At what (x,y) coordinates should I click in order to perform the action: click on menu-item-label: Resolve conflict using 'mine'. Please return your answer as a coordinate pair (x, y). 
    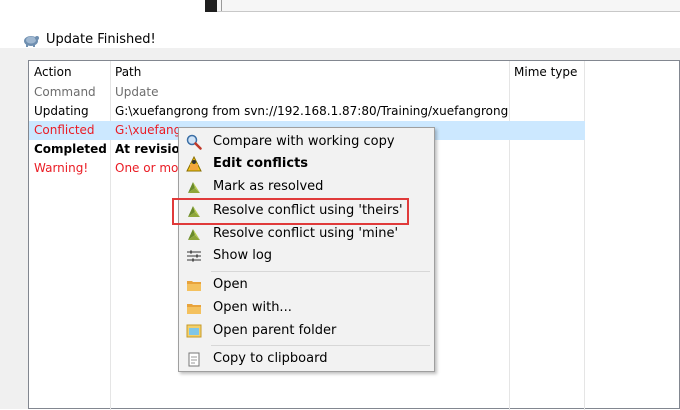
    Looking at the image, I should click on (306, 233).